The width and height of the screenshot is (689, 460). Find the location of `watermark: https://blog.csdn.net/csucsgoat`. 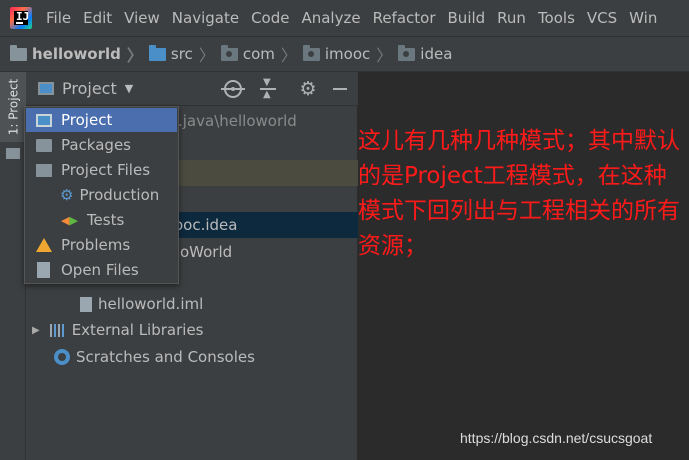

watermark: https://blog.csdn.net/csucsgoat is located at coordinates (556, 438).